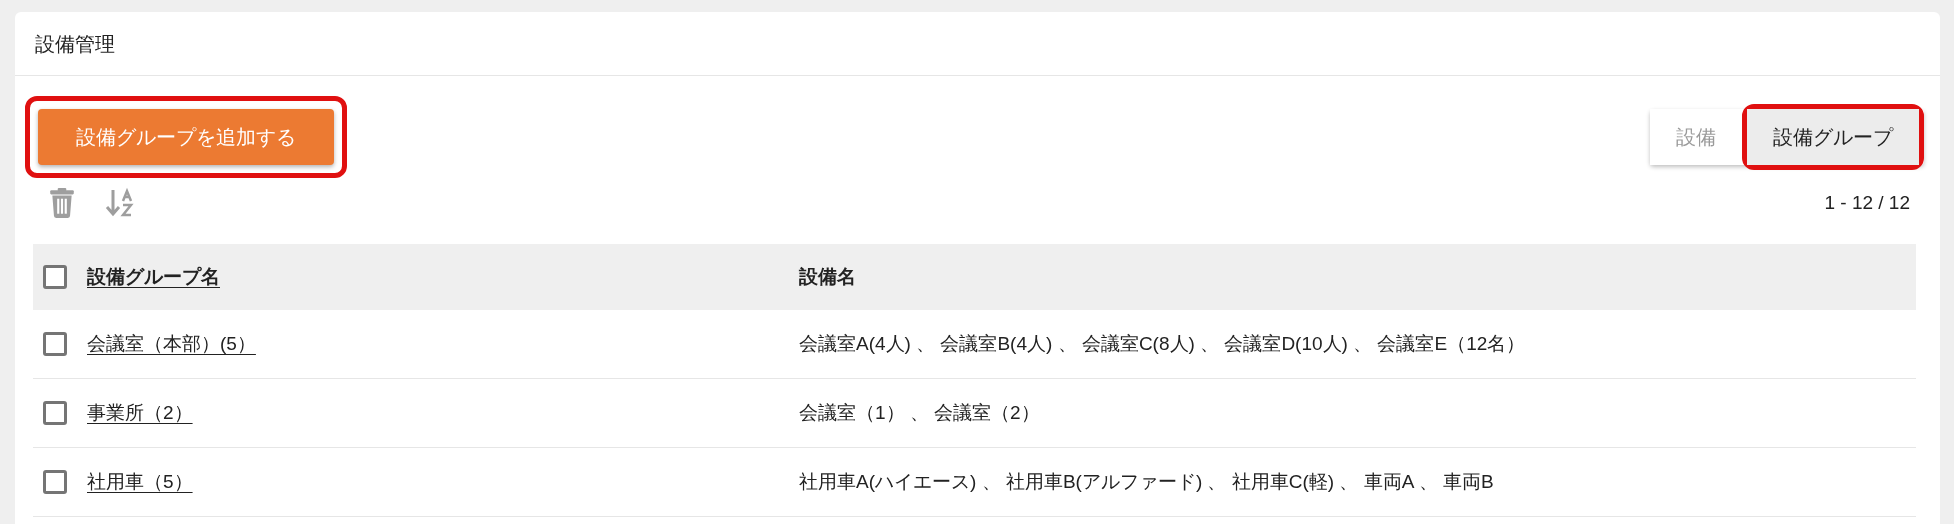 The image size is (1954, 524). Describe the element at coordinates (1162, 343) in the screenshot. I see `table-cell-text: 会議室A(4人) 、 会議室B(4人) 、 会議室C(8人) 、 会議室D(10人) 、 会議室E（12名）` at that location.